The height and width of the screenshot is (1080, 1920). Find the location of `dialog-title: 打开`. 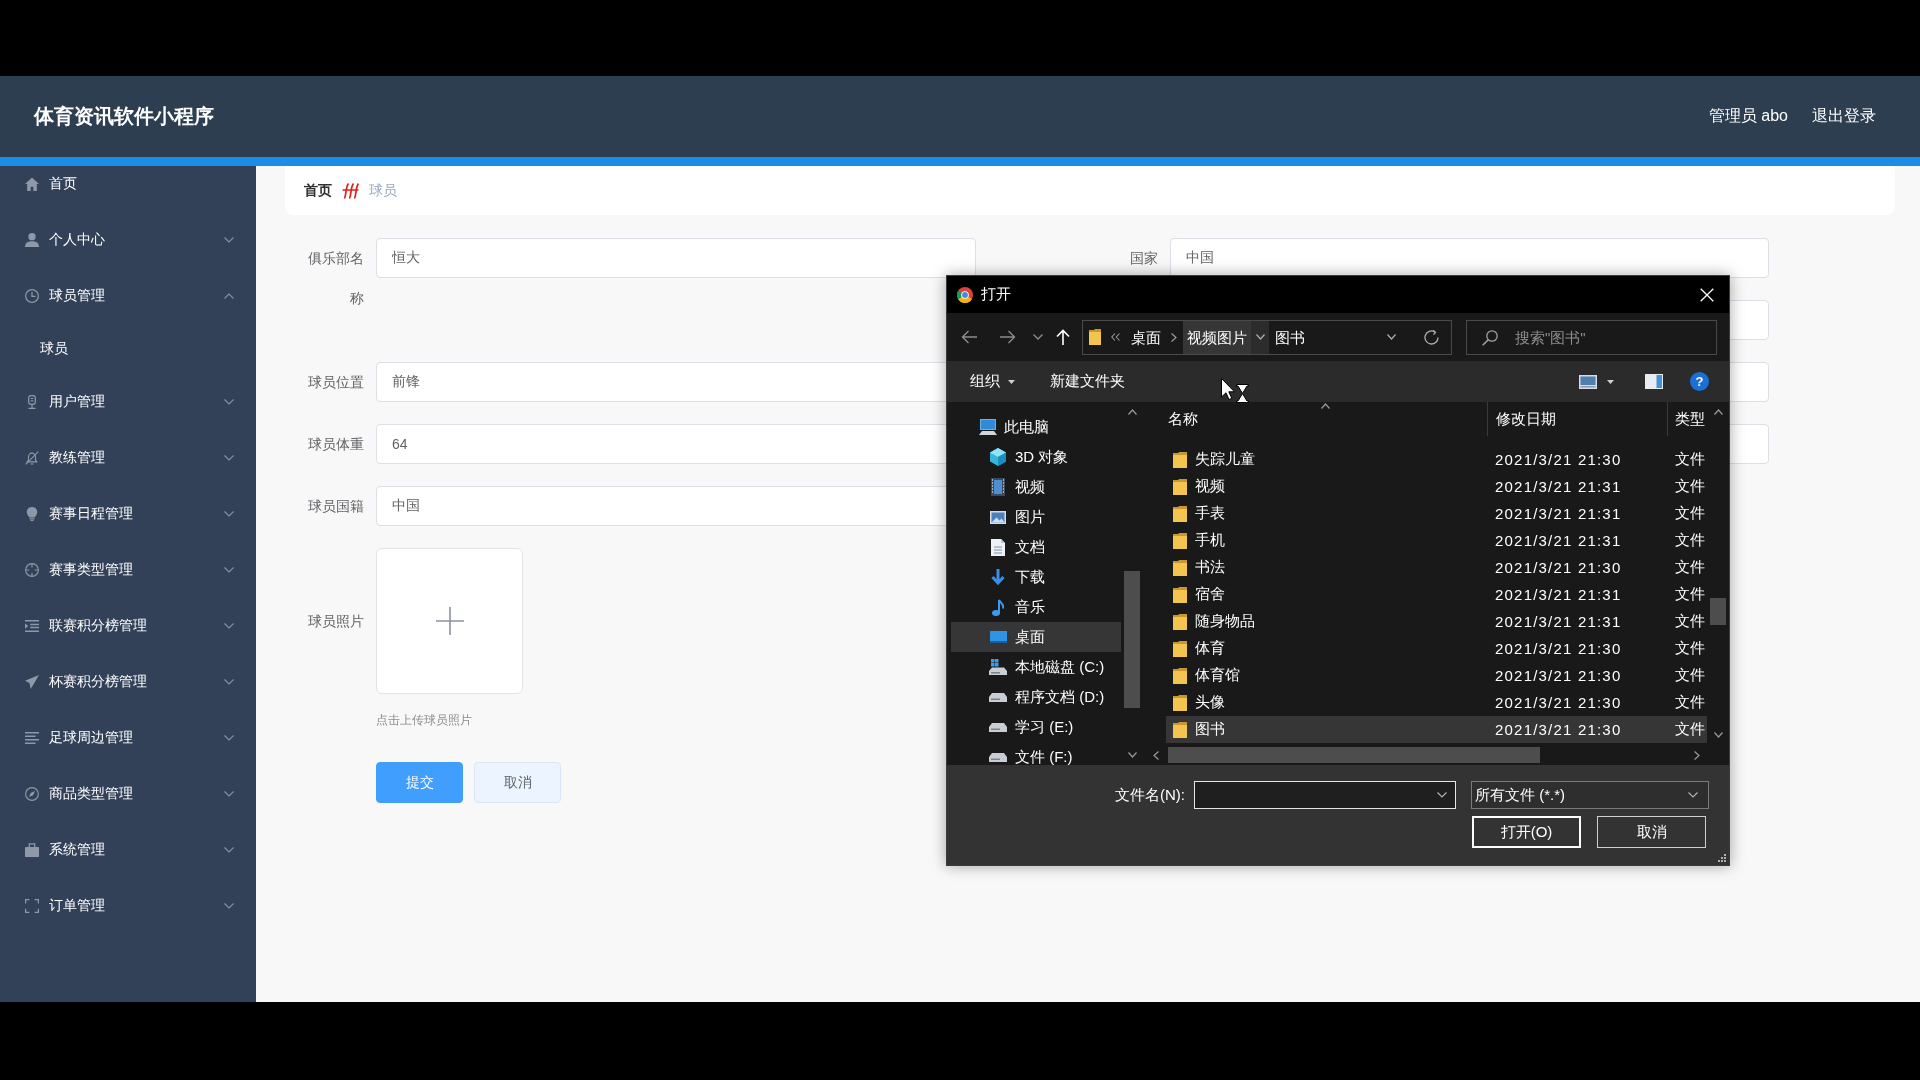

dialog-title: 打开 is located at coordinates (996, 294).